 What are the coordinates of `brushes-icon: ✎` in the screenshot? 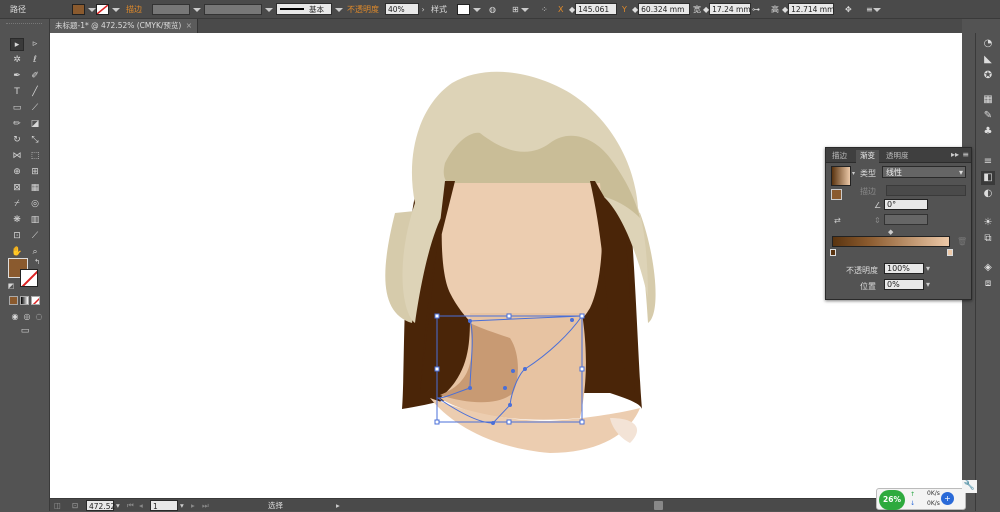 It's located at (988, 116).